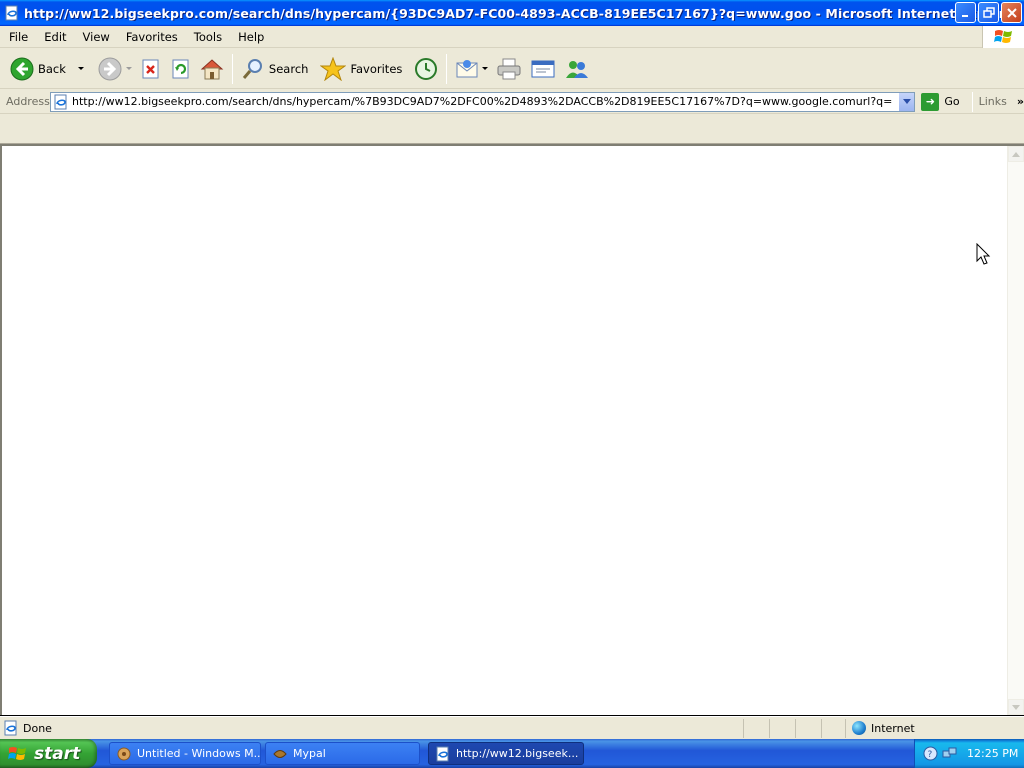 The image size is (1024, 768). I want to click on forward-arrow-icon, so click(110, 68).